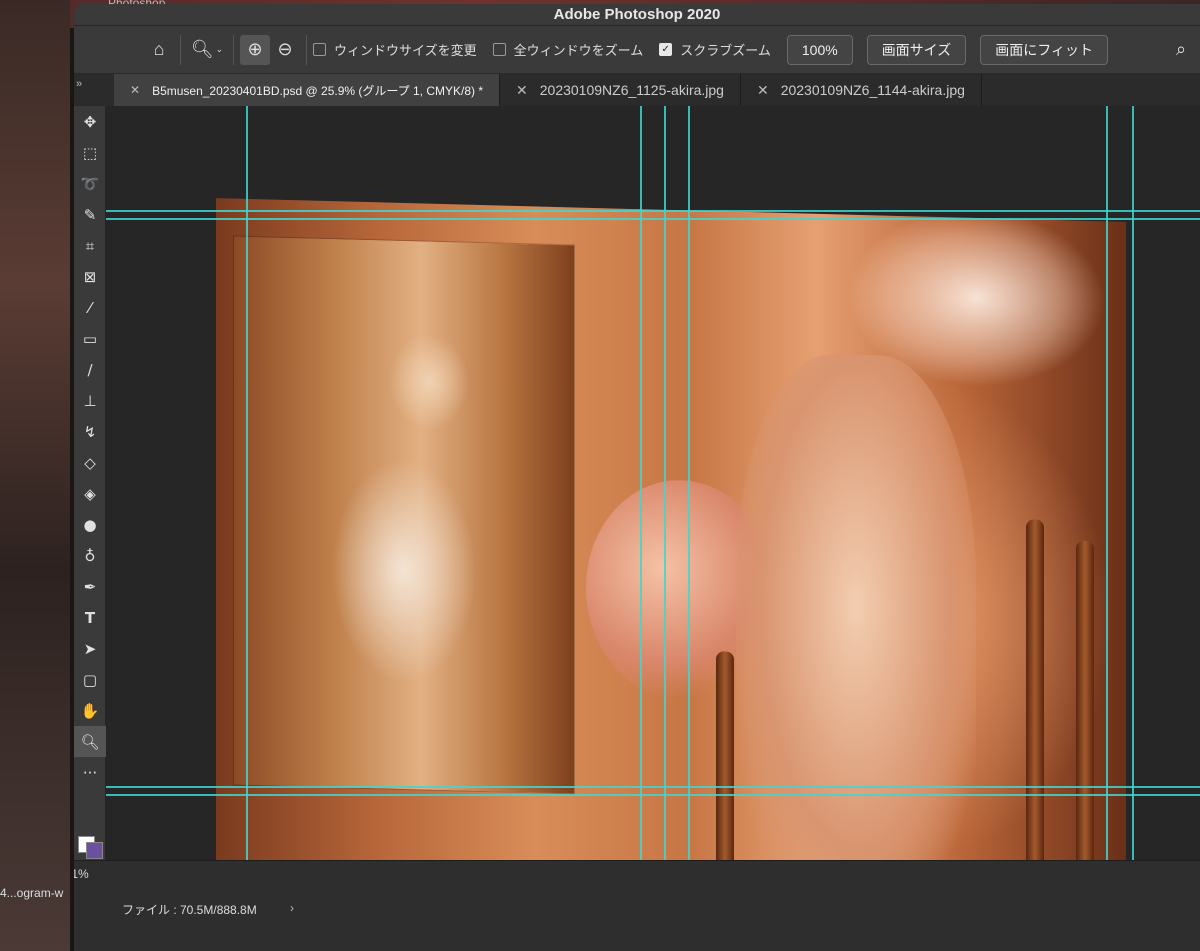 Image resolution: width=1200 pixels, height=951 pixels. Describe the element at coordinates (32, 893) in the screenshot. I see `desktop-bottom-label: 4...ogram-w` at that location.